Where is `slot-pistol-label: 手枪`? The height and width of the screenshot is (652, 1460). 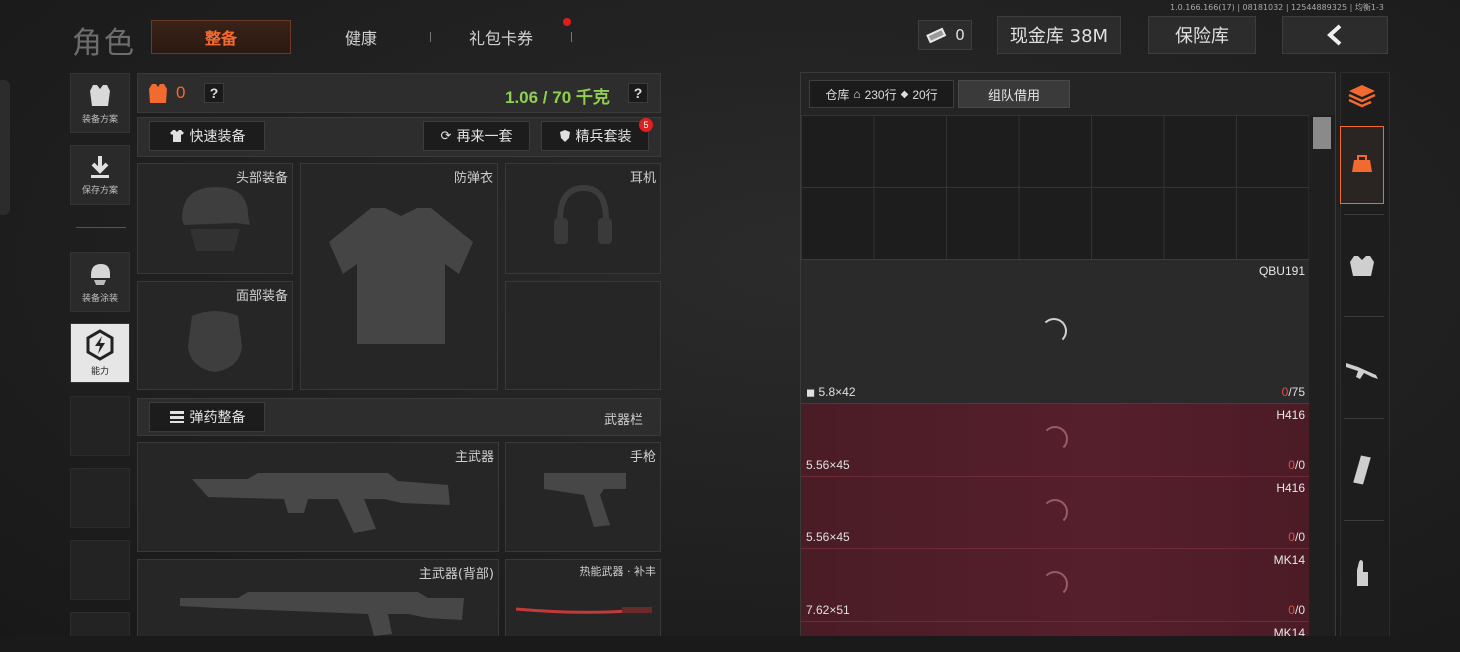 slot-pistol-label: 手枪 is located at coordinates (642, 457).